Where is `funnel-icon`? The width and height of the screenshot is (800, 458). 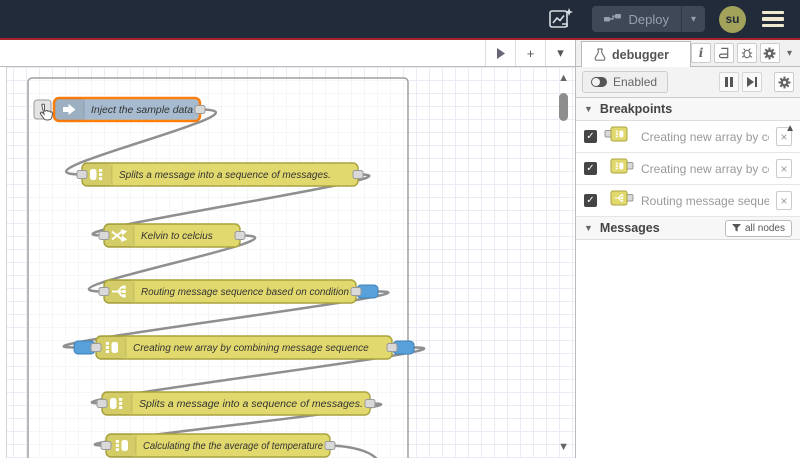
funnel-icon is located at coordinates (736, 228).